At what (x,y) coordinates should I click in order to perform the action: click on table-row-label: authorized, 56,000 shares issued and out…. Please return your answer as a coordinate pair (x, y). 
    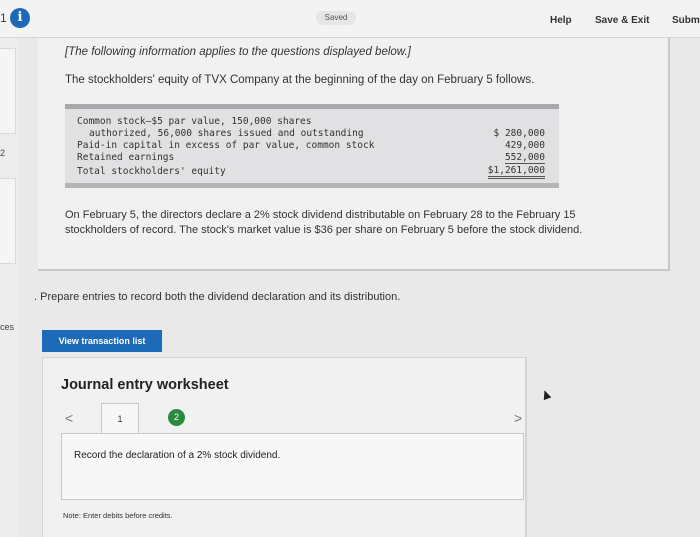
    Looking at the image, I should click on (226, 133).